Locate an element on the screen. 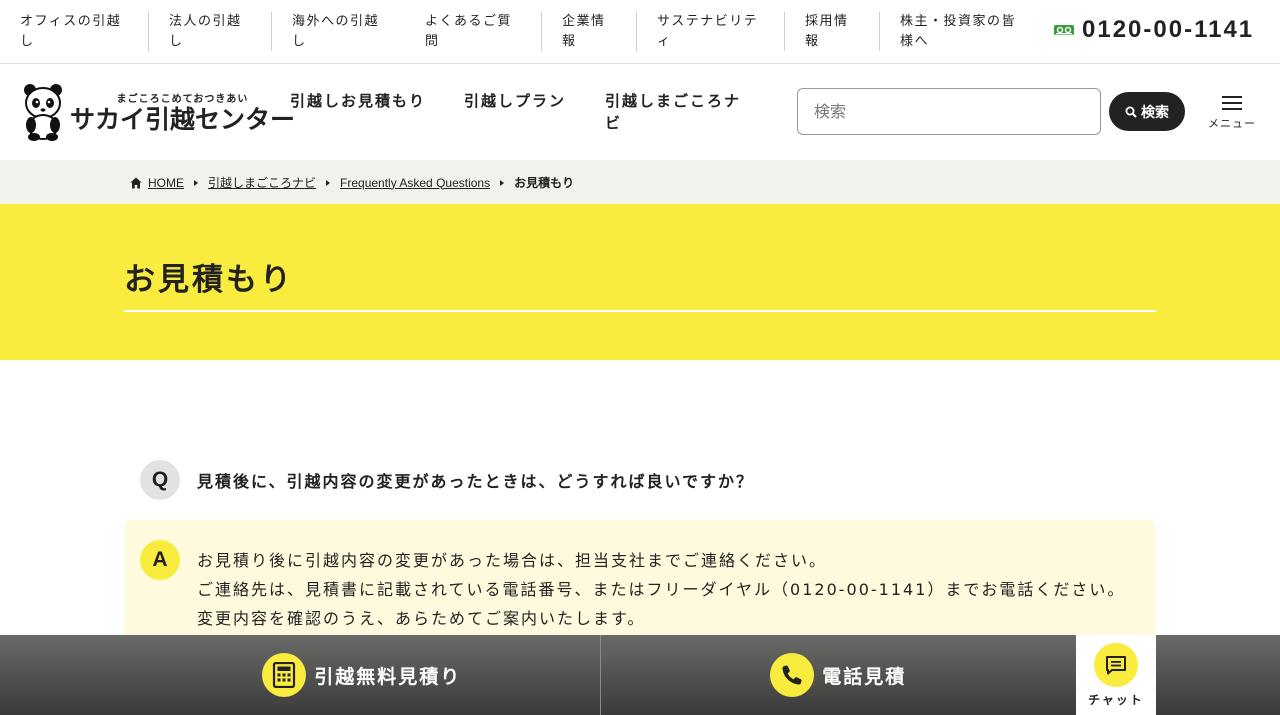  search-box is located at coordinates (949, 111).